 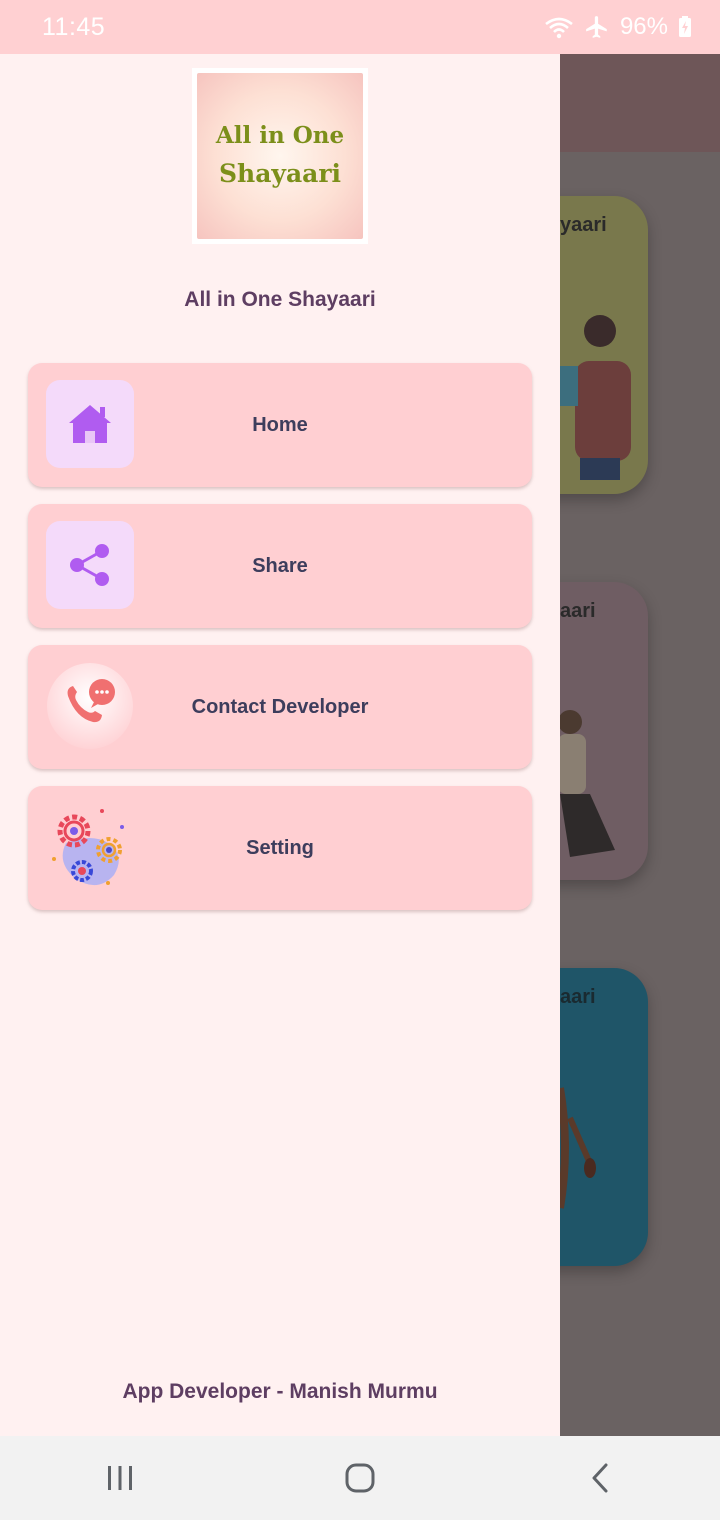 I want to click on home-button-icon, so click(x=360, y=1478).